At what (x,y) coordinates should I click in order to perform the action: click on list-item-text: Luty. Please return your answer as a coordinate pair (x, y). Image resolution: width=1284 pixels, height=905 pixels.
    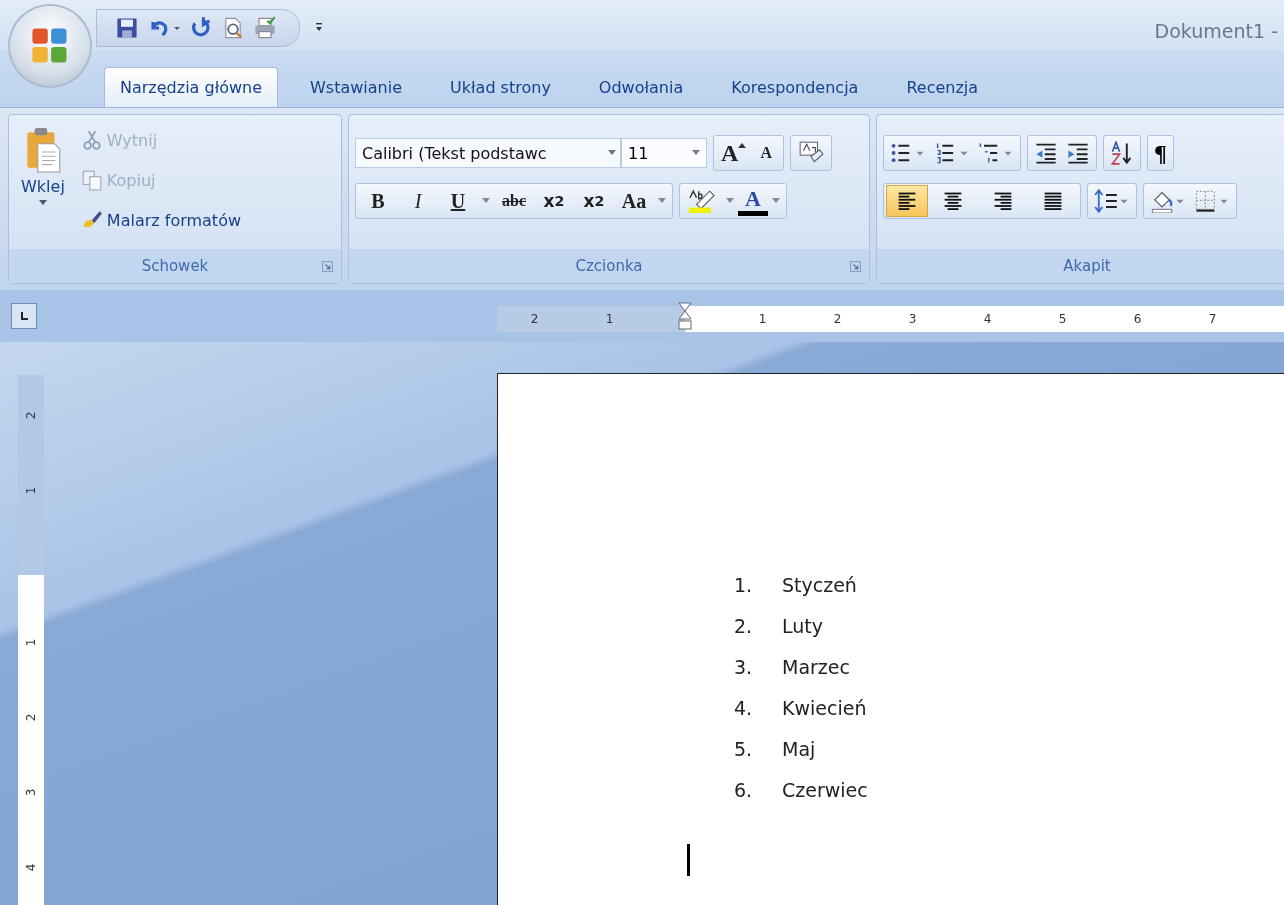
    Looking at the image, I should click on (802, 625).